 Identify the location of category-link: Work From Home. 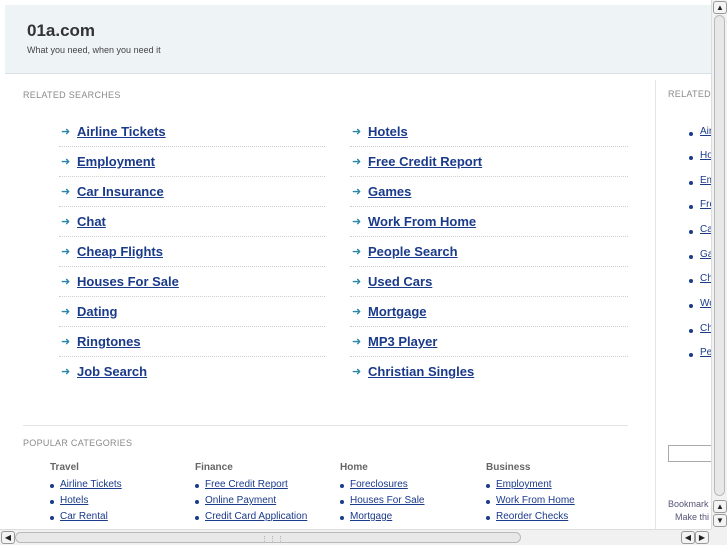
(535, 500).